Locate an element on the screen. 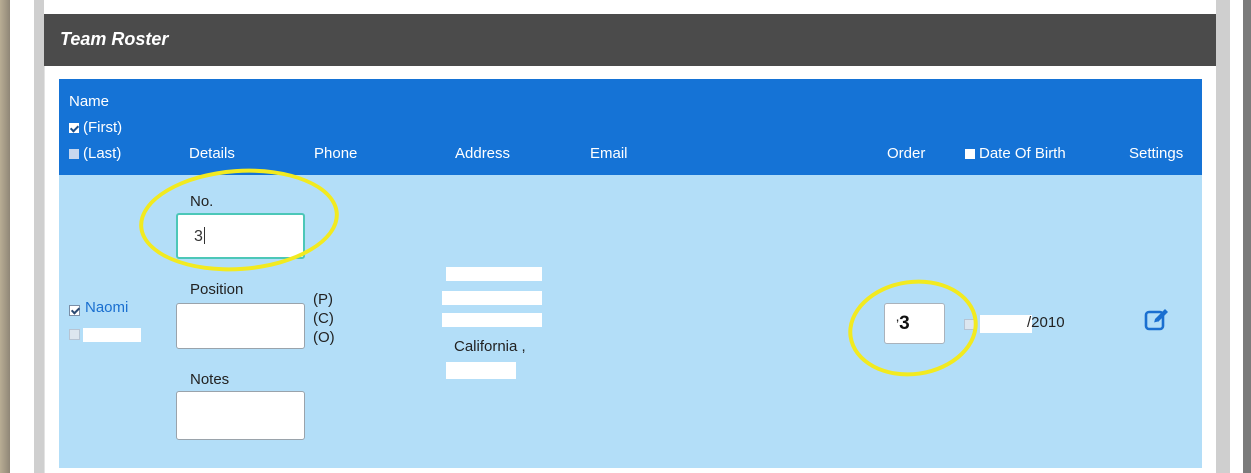 This screenshot has width=1251, height=473. sort-last-toggle: (Last) is located at coordinates (95, 153).